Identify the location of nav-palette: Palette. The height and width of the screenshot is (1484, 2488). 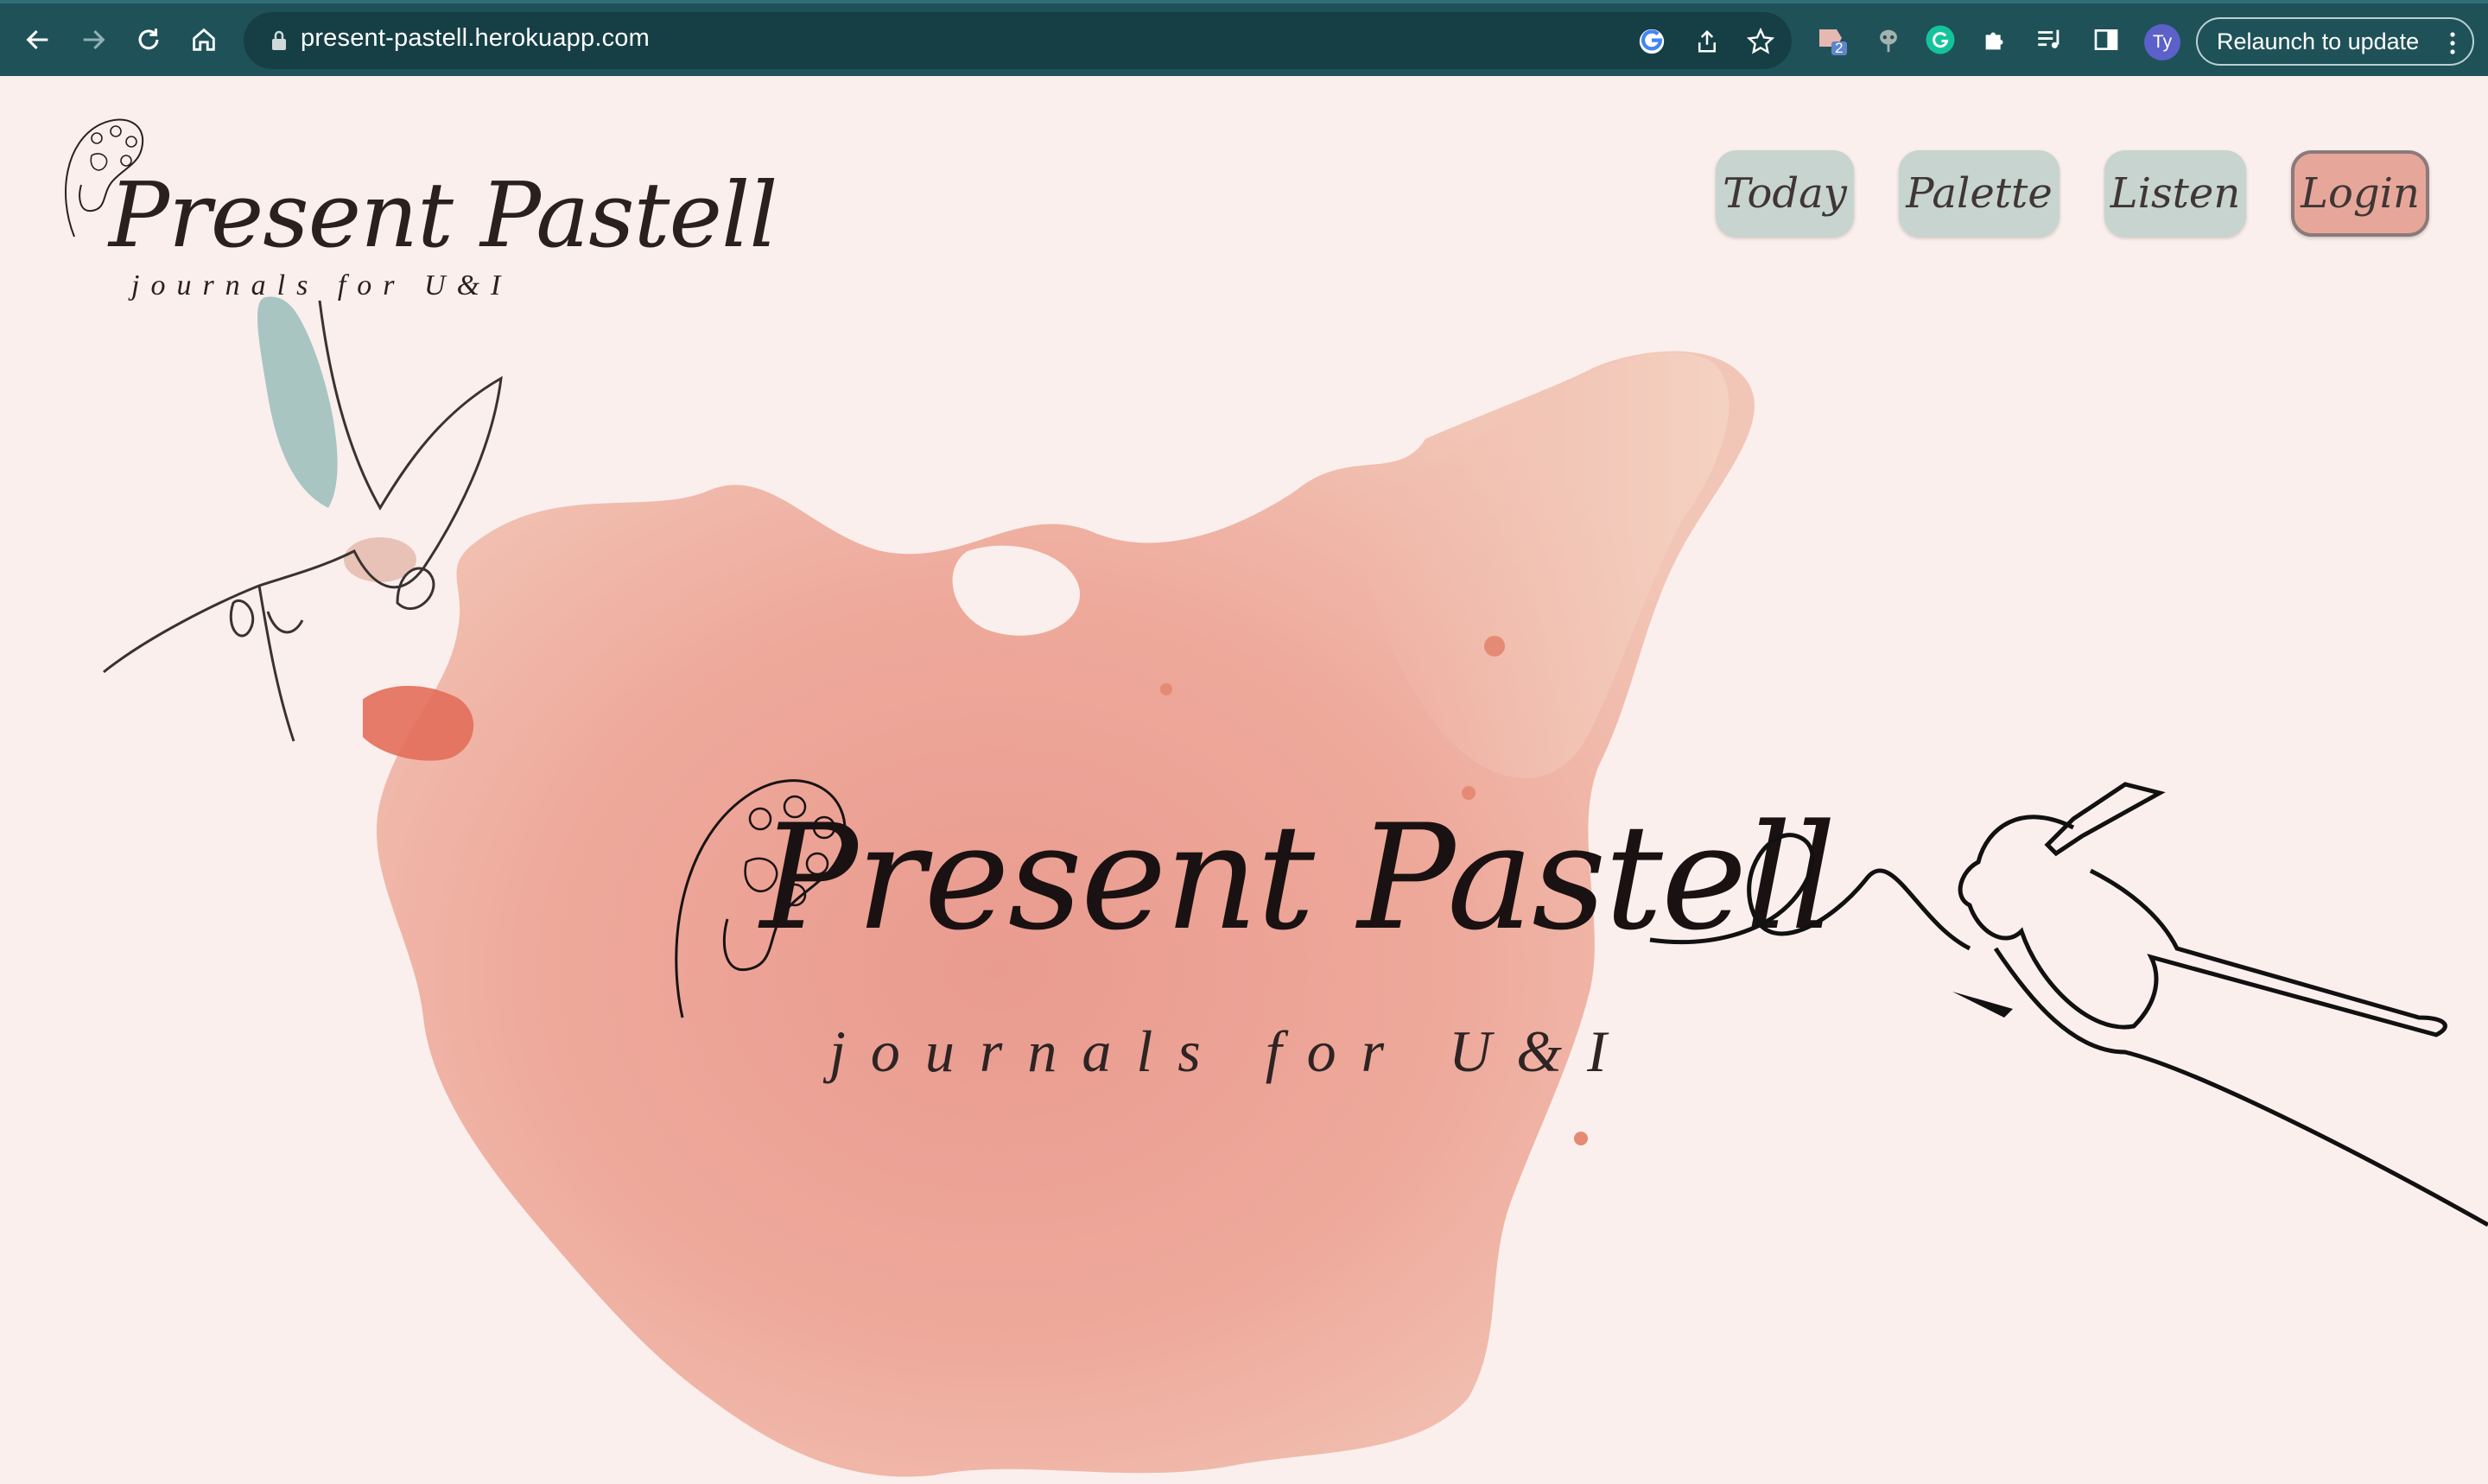
(1979, 193).